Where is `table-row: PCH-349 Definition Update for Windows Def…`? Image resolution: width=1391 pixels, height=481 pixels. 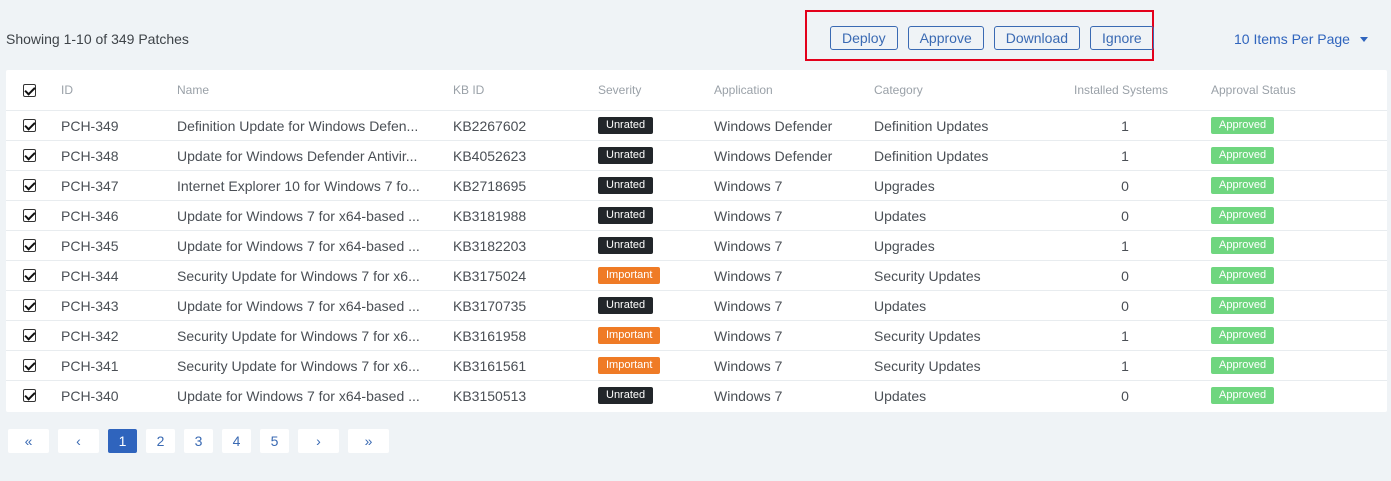
table-row: PCH-349 Definition Update for Windows Def… is located at coordinates (696, 125).